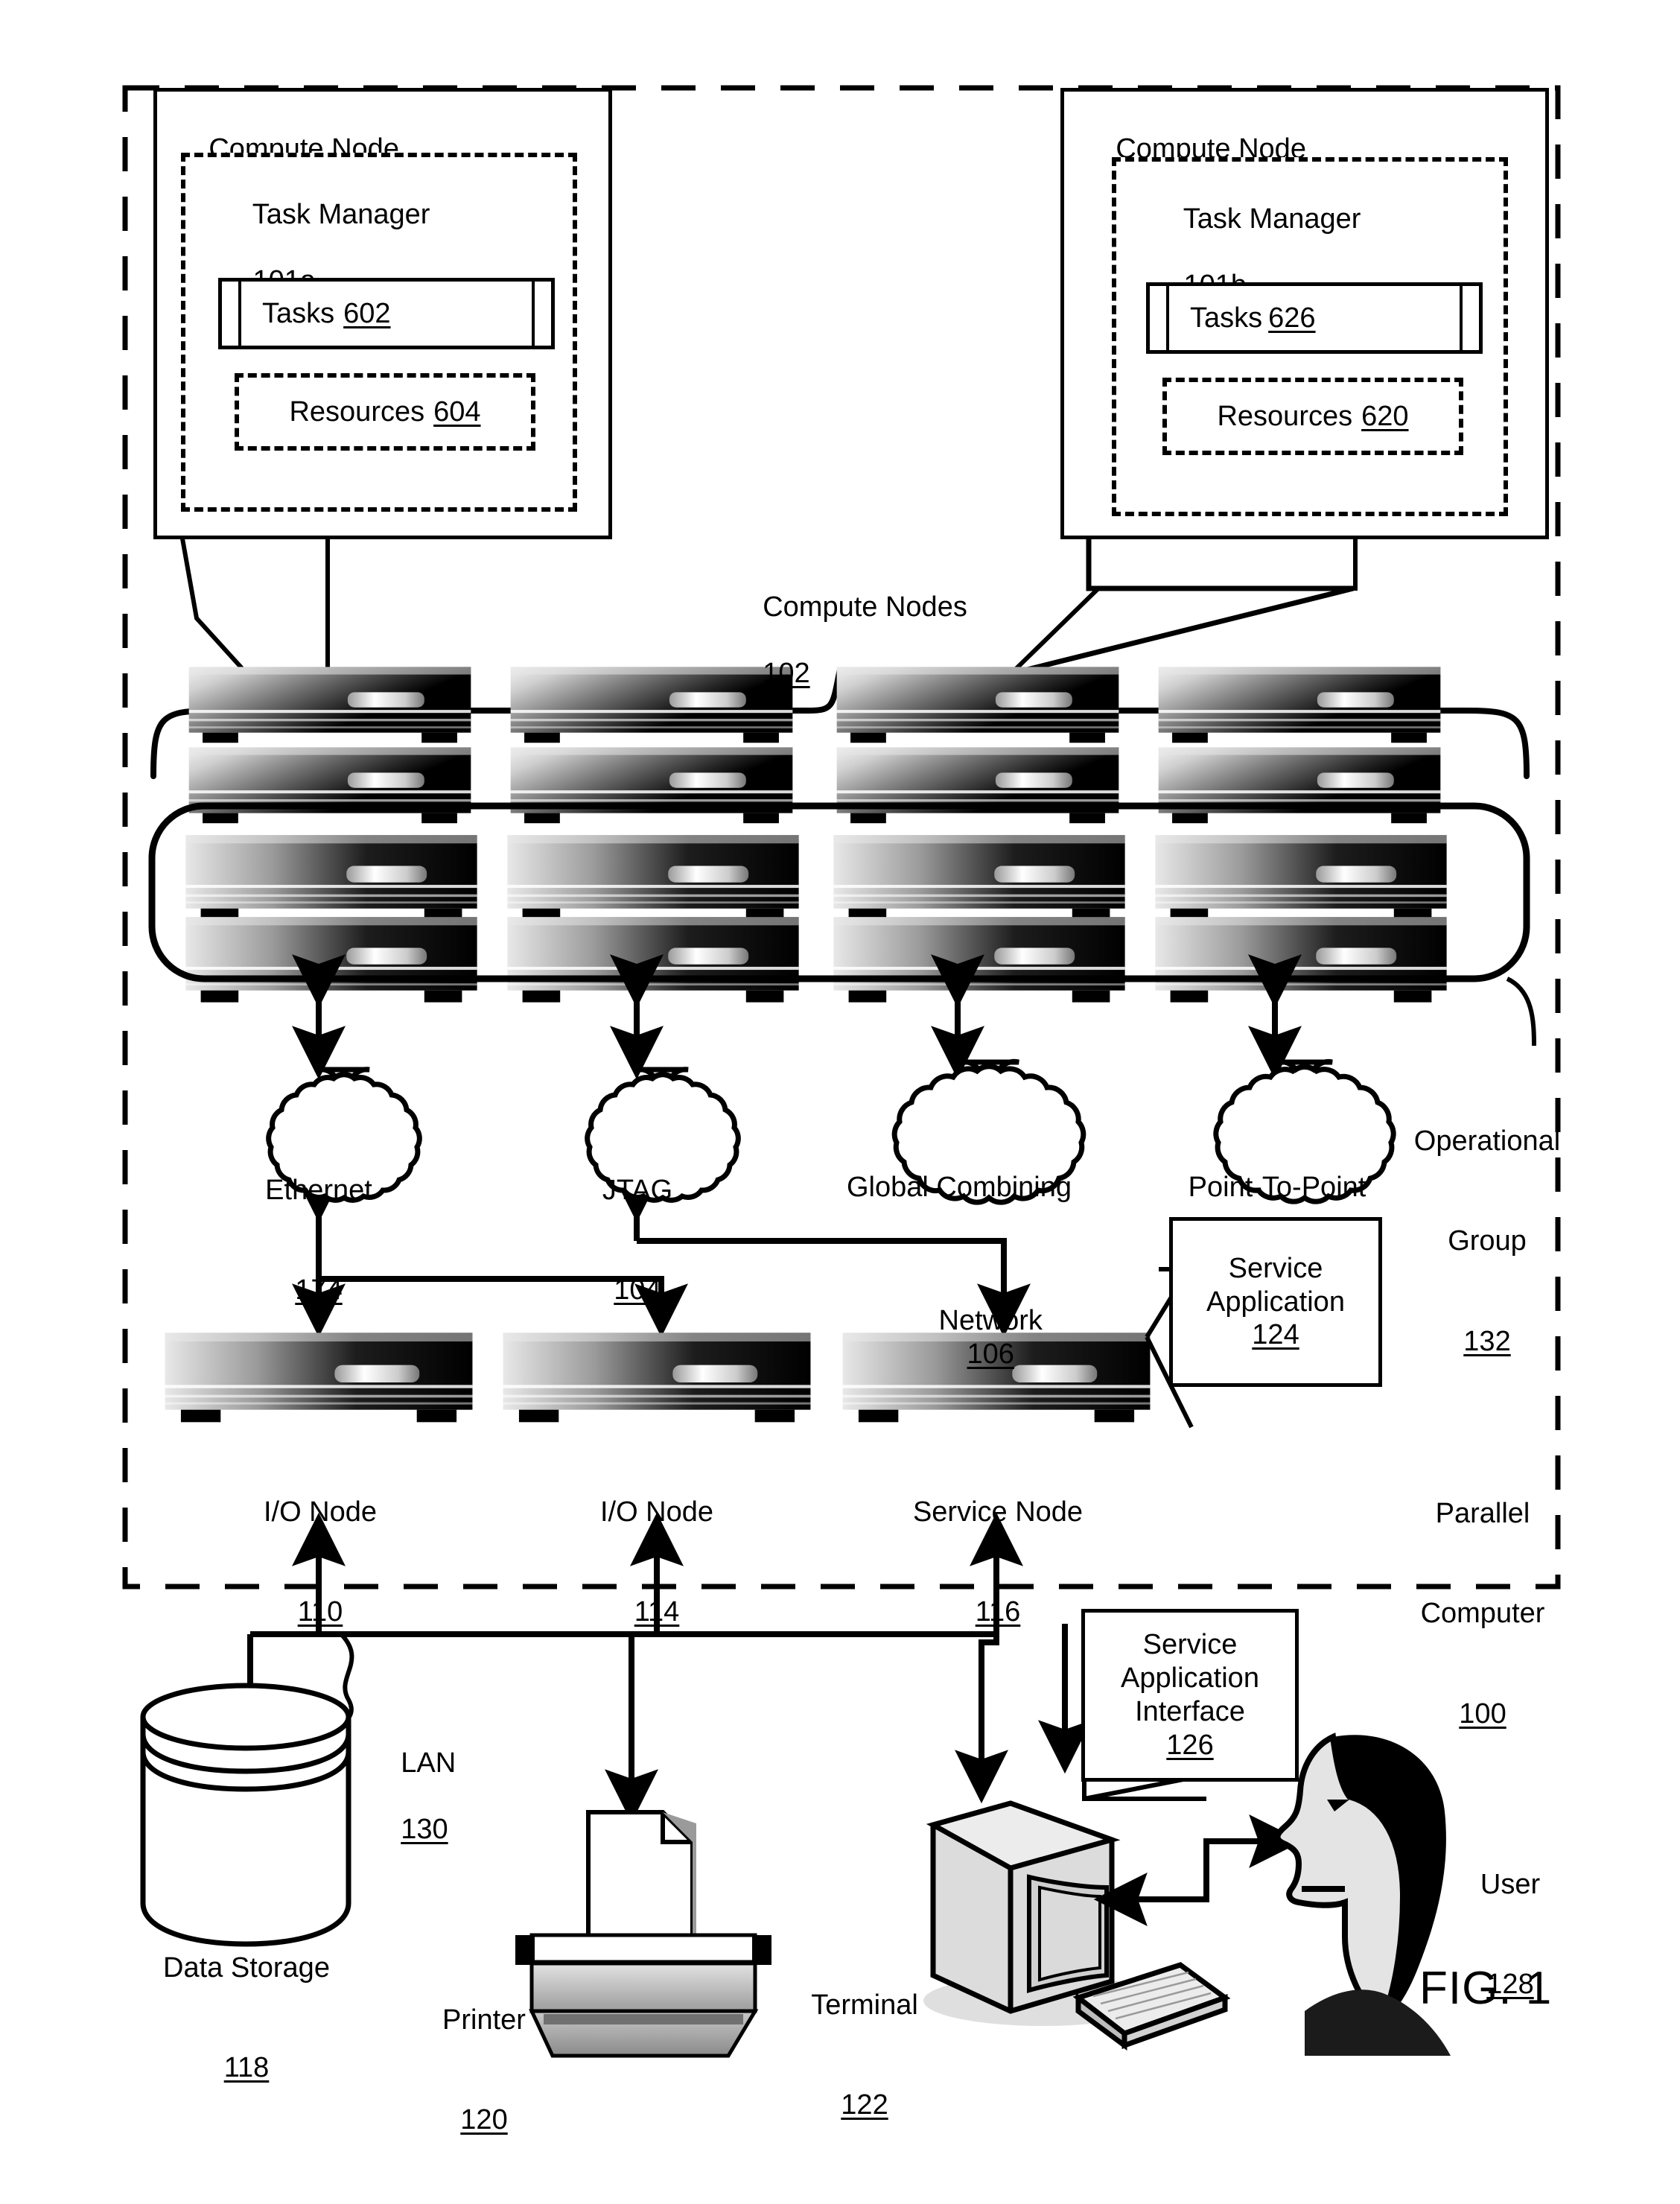 This screenshot has height=2204, width=1680. I want to click on operational-group-line1: Operational, so click(1487, 1141).